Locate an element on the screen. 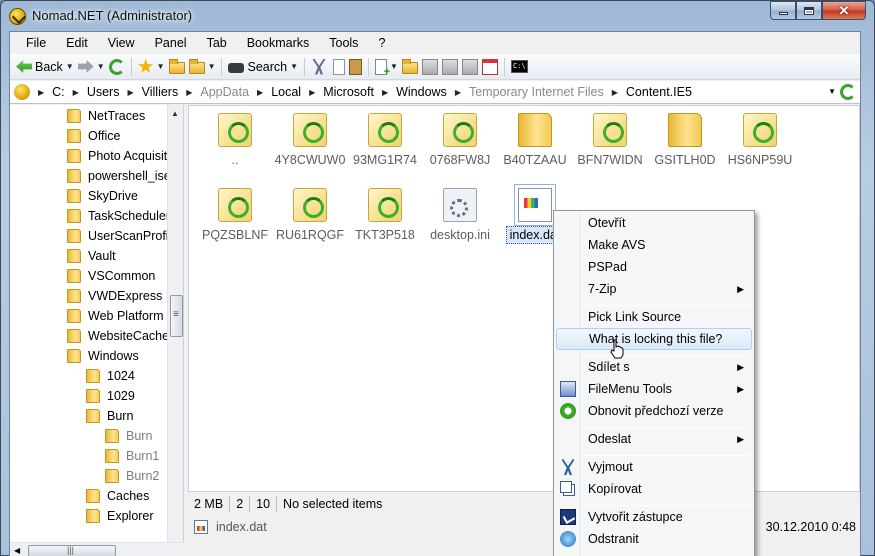 The width and height of the screenshot is (875, 556). tree-item: Caches is located at coordinates (117, 496).